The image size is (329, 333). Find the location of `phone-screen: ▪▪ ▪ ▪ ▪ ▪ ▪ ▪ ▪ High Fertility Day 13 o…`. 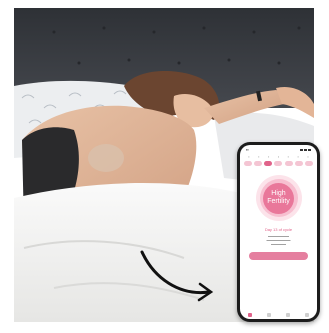

phone-screen: ▪▪ ▪ ▪ ▪ ▪ ▪ ▪ ▪ High Fertility Day 13 o… is located at coordinates (278, 232).